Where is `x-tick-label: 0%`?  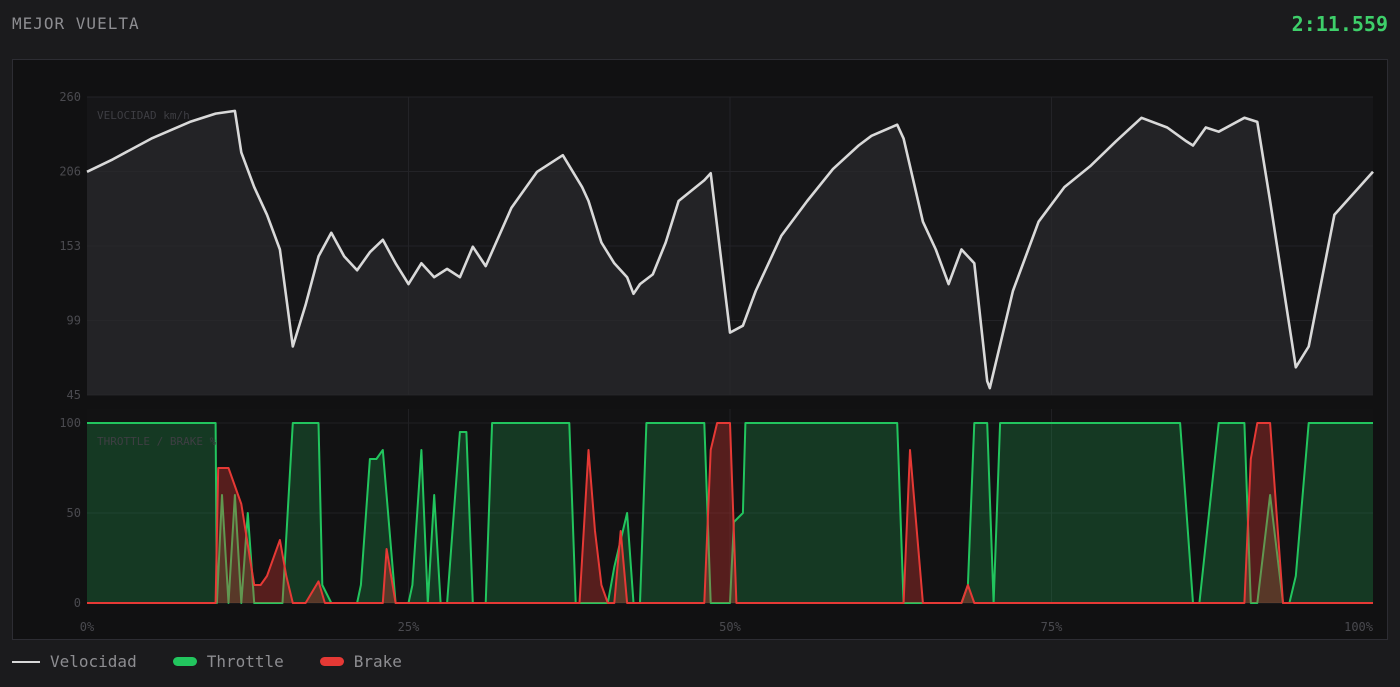
x-tick-label: 0% is located at coordinates (87, 627).